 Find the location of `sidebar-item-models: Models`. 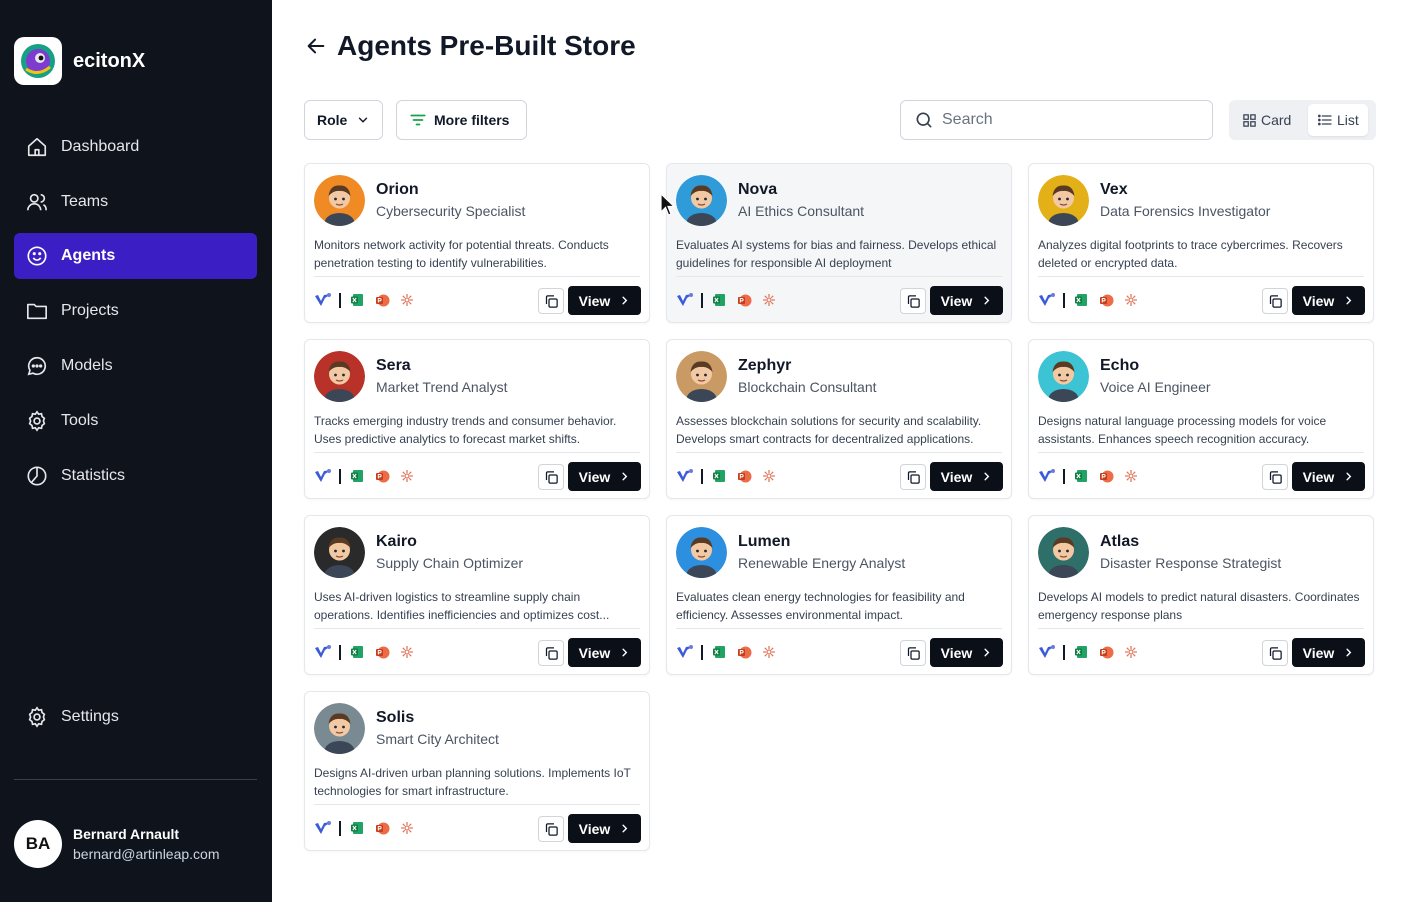

sidebar-item-models: Models is located at coordinates (135, 366).